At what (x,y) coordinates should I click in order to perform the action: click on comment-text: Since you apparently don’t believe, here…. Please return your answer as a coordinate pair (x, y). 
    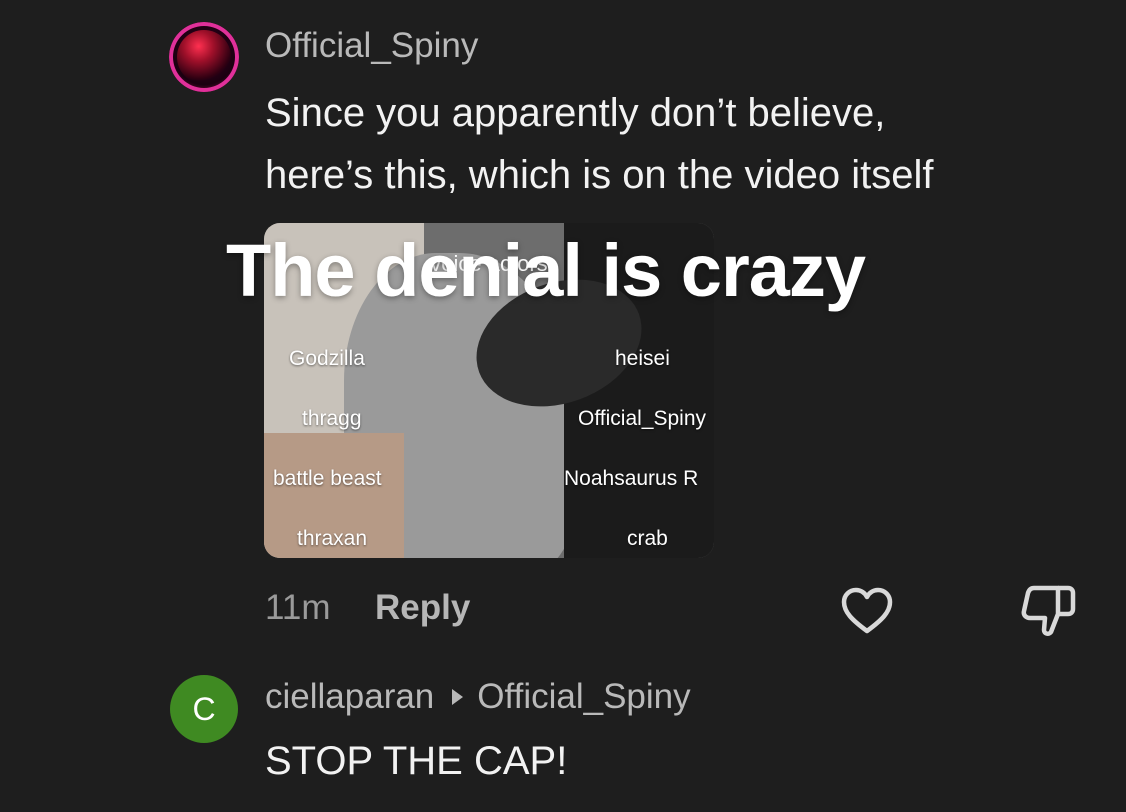
    Looking at the image, I should click on (685, 144).